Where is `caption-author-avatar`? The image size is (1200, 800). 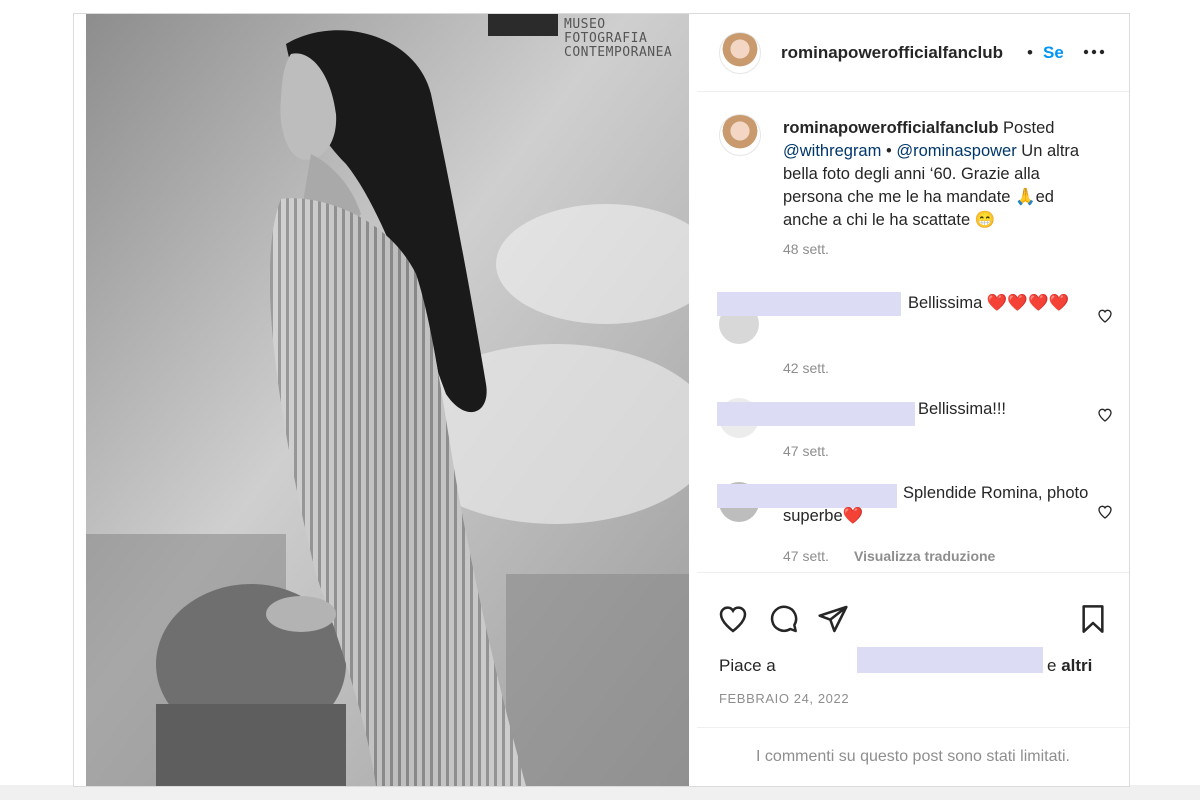
caption-author-avatar is located at coordinates (740, 135).